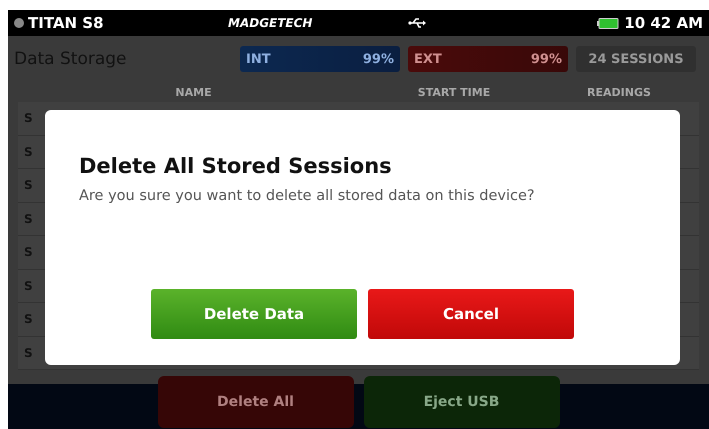  I want to click on battery-icon, so click(608, 23).